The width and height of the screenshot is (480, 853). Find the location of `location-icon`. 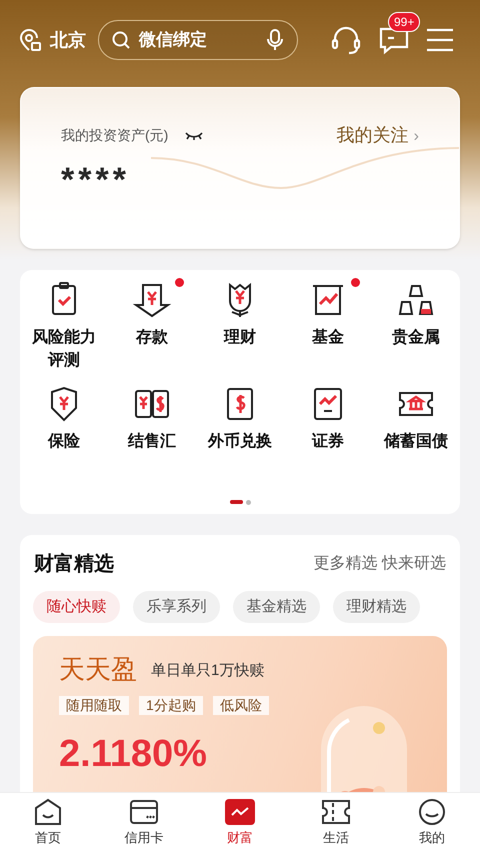

location-icon is located at coordinates (30, 40).